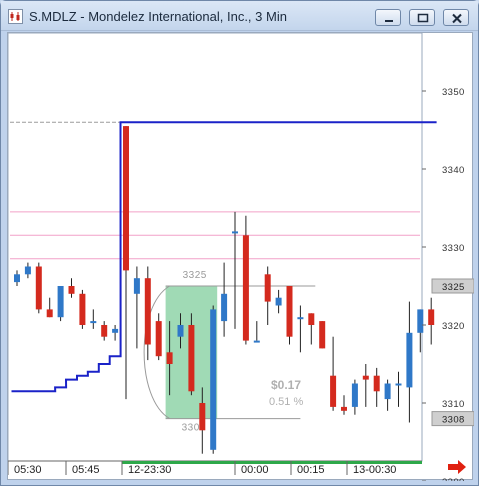 This screenshot has width=479, height=486. What do you see at coordinates (191, 428) in the screenshot?
I see `measure-low-label: 330` at bounding box center [191, 428].